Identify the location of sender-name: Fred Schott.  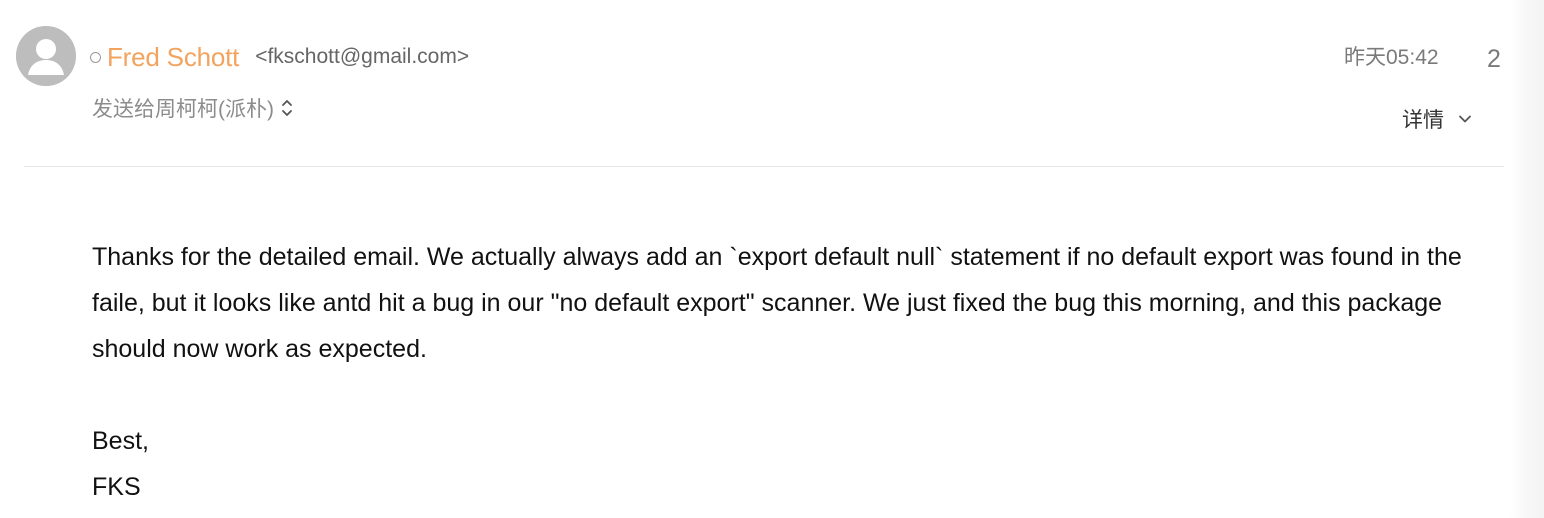
(173, 57).